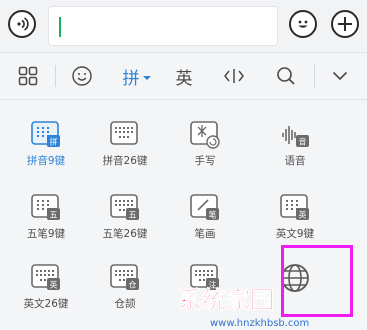 Image resolution: width=367 pixels, height=330 pixels. What do you see at coordinates (205, 293) in the screenshot?
I see `zhuyin-option: 注` at bounding box center [205, 293].